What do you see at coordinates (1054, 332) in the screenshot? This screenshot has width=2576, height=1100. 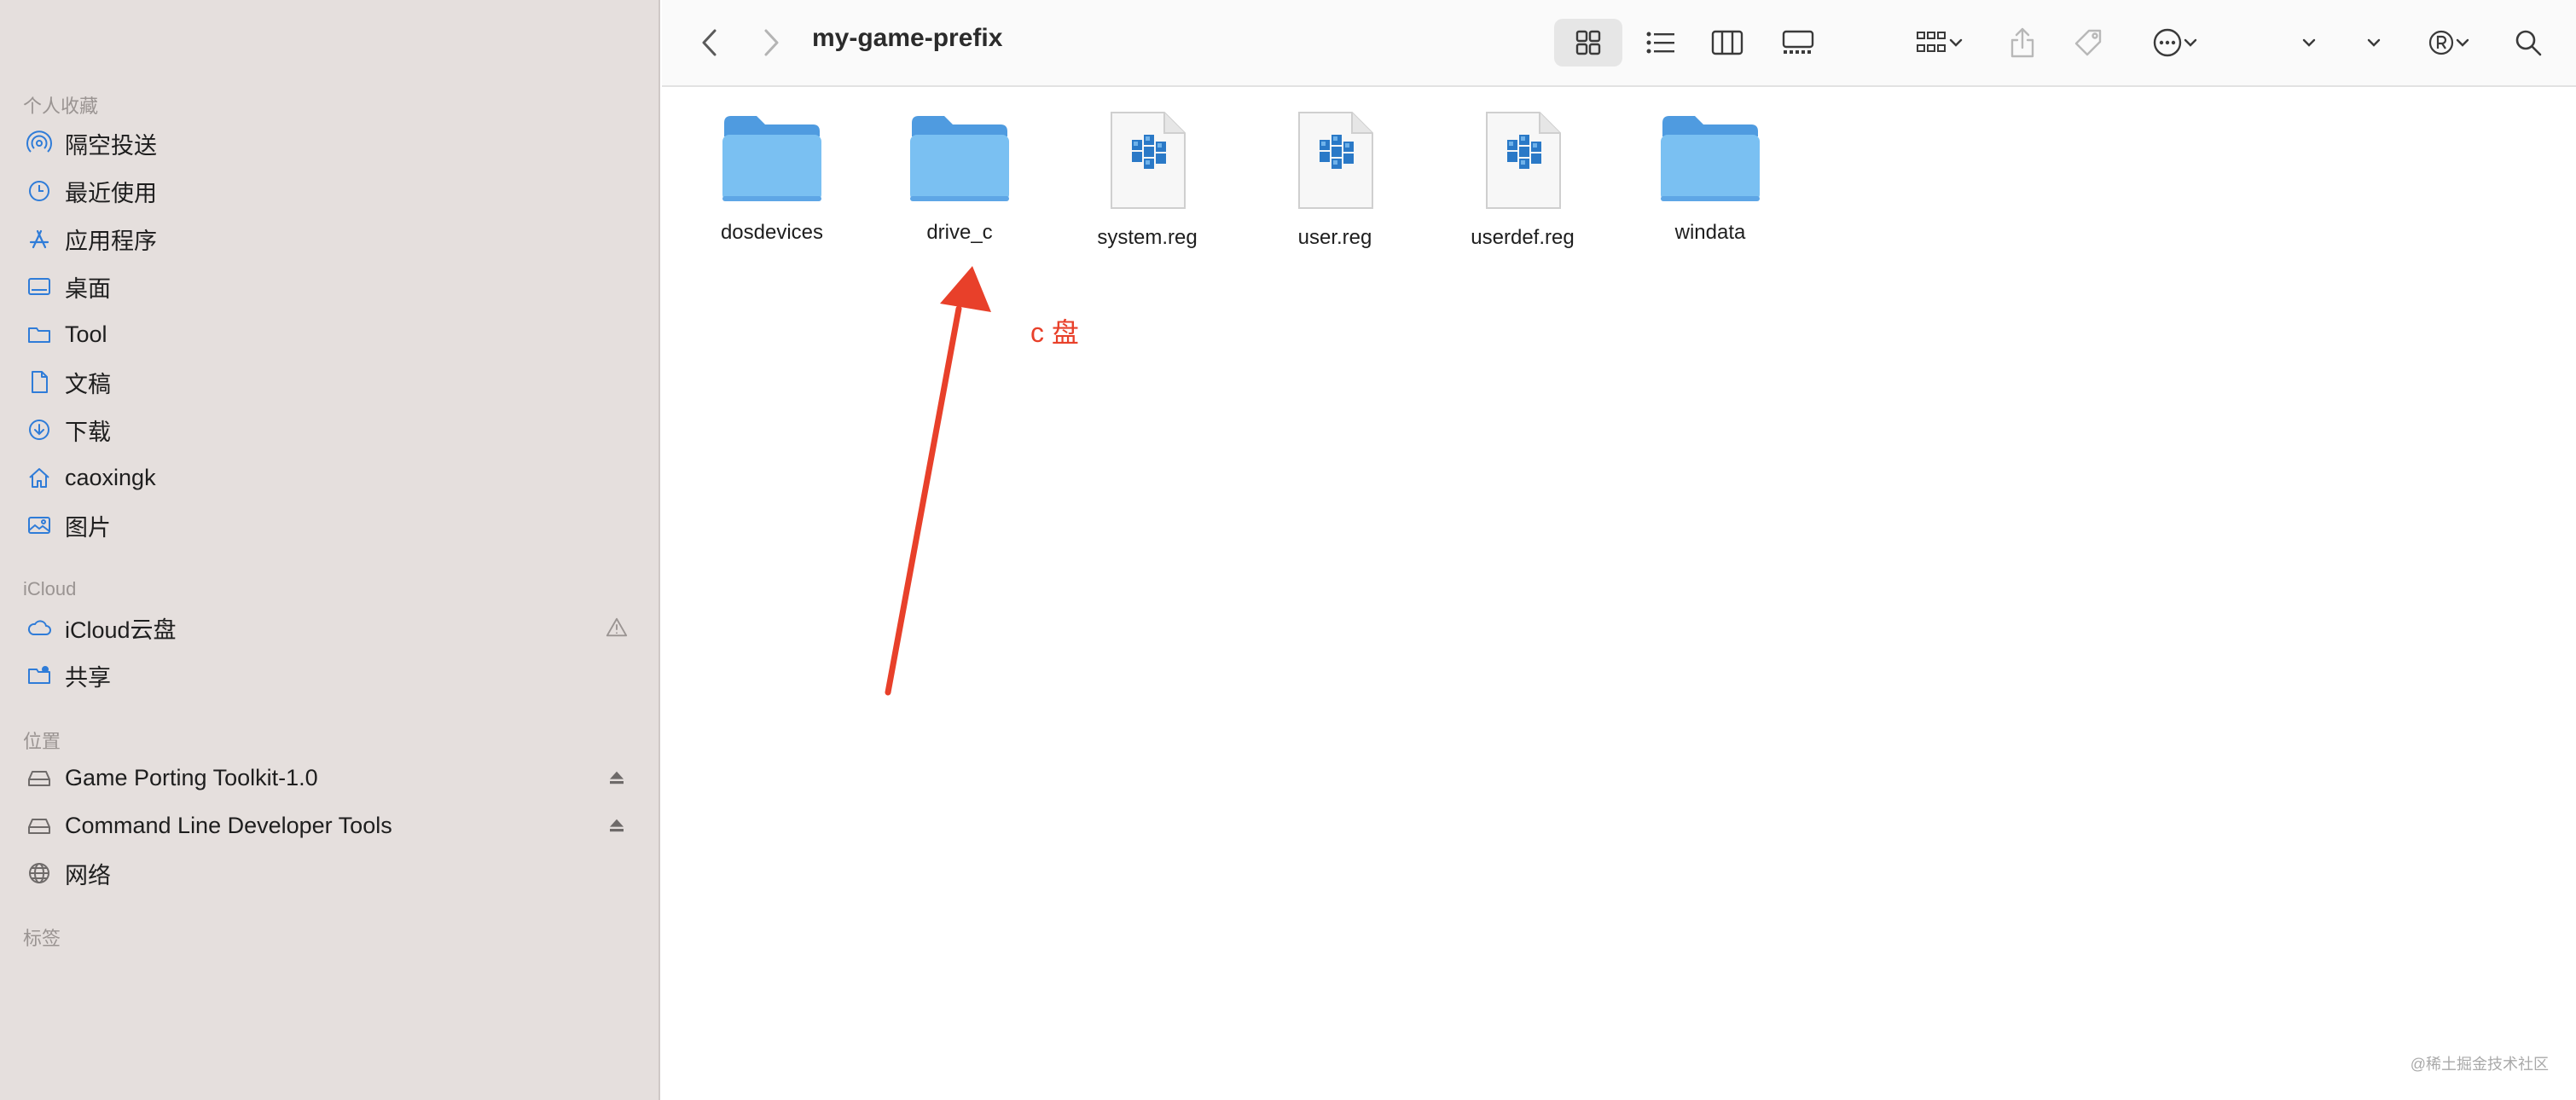 I see `annotation-label: c 盘` at bounding box center [1054, 332].